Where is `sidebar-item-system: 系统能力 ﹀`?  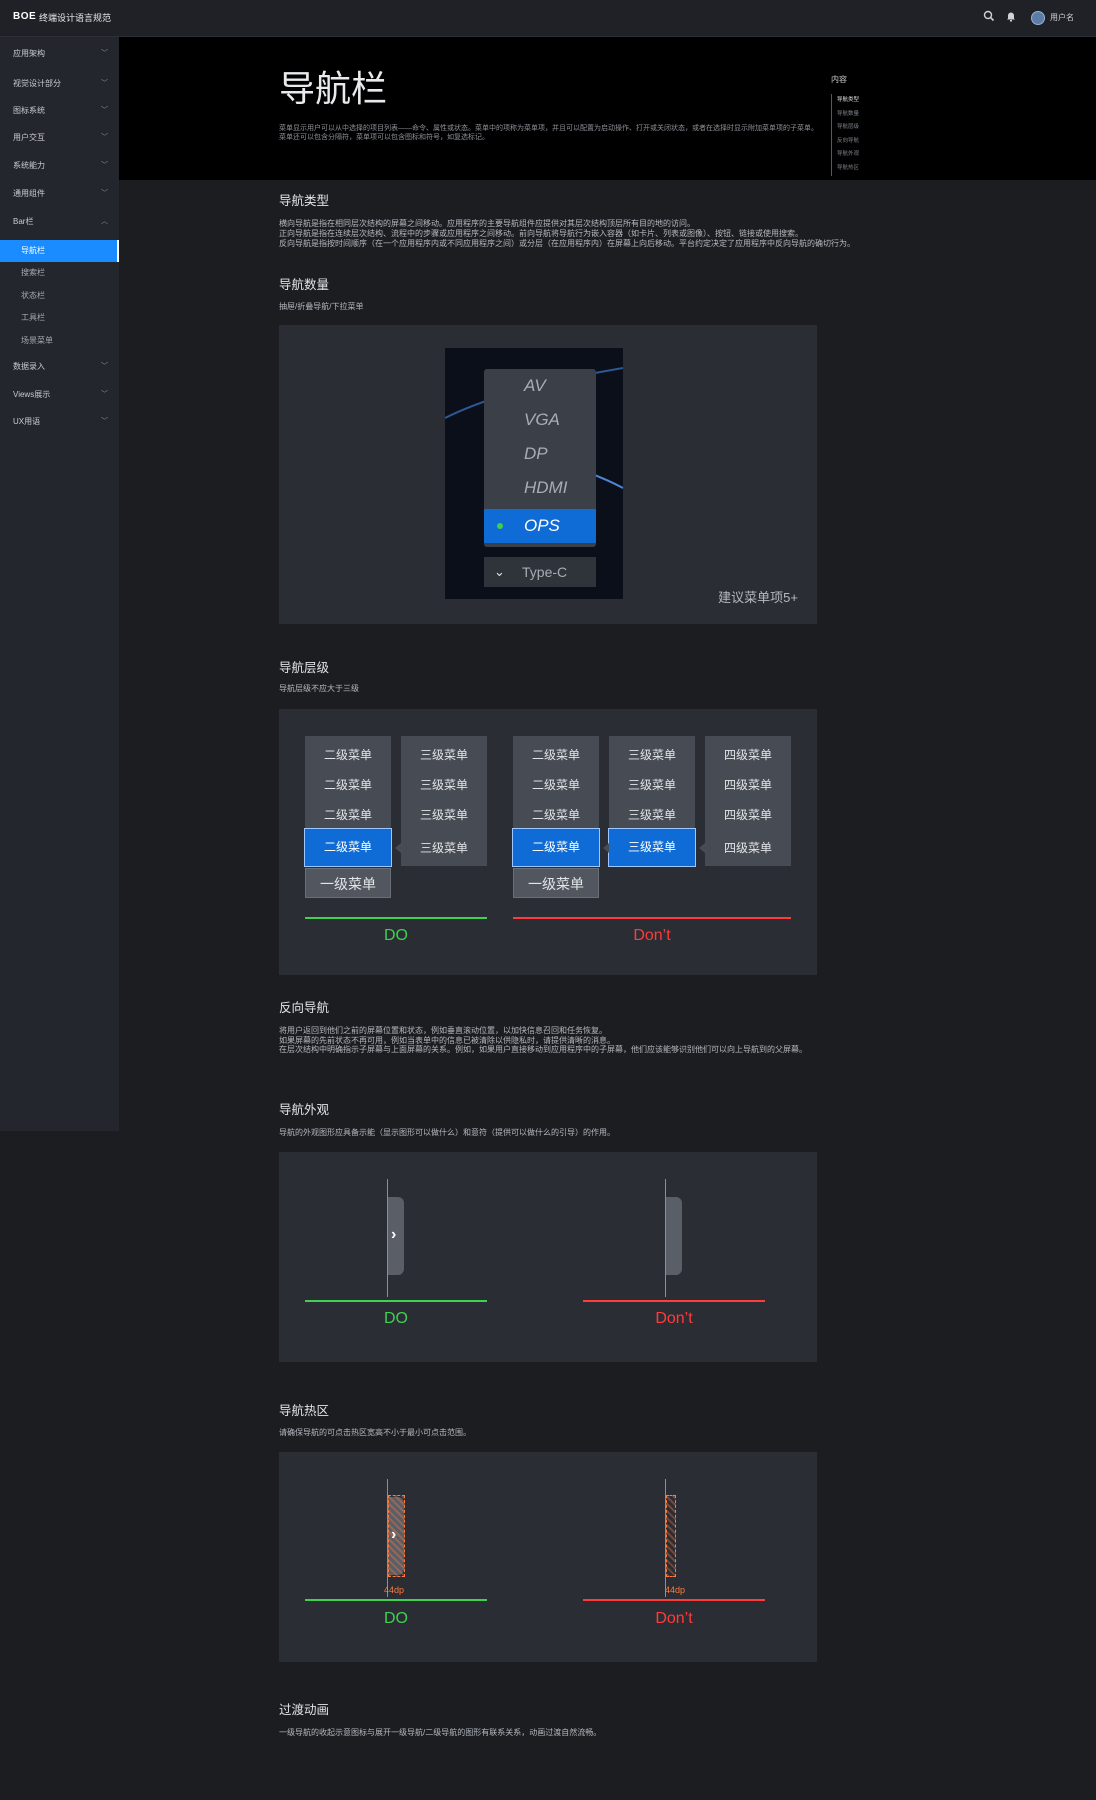 sidebar-item-system: 系统能力 ﹀ is located at coordinates (59, 166).